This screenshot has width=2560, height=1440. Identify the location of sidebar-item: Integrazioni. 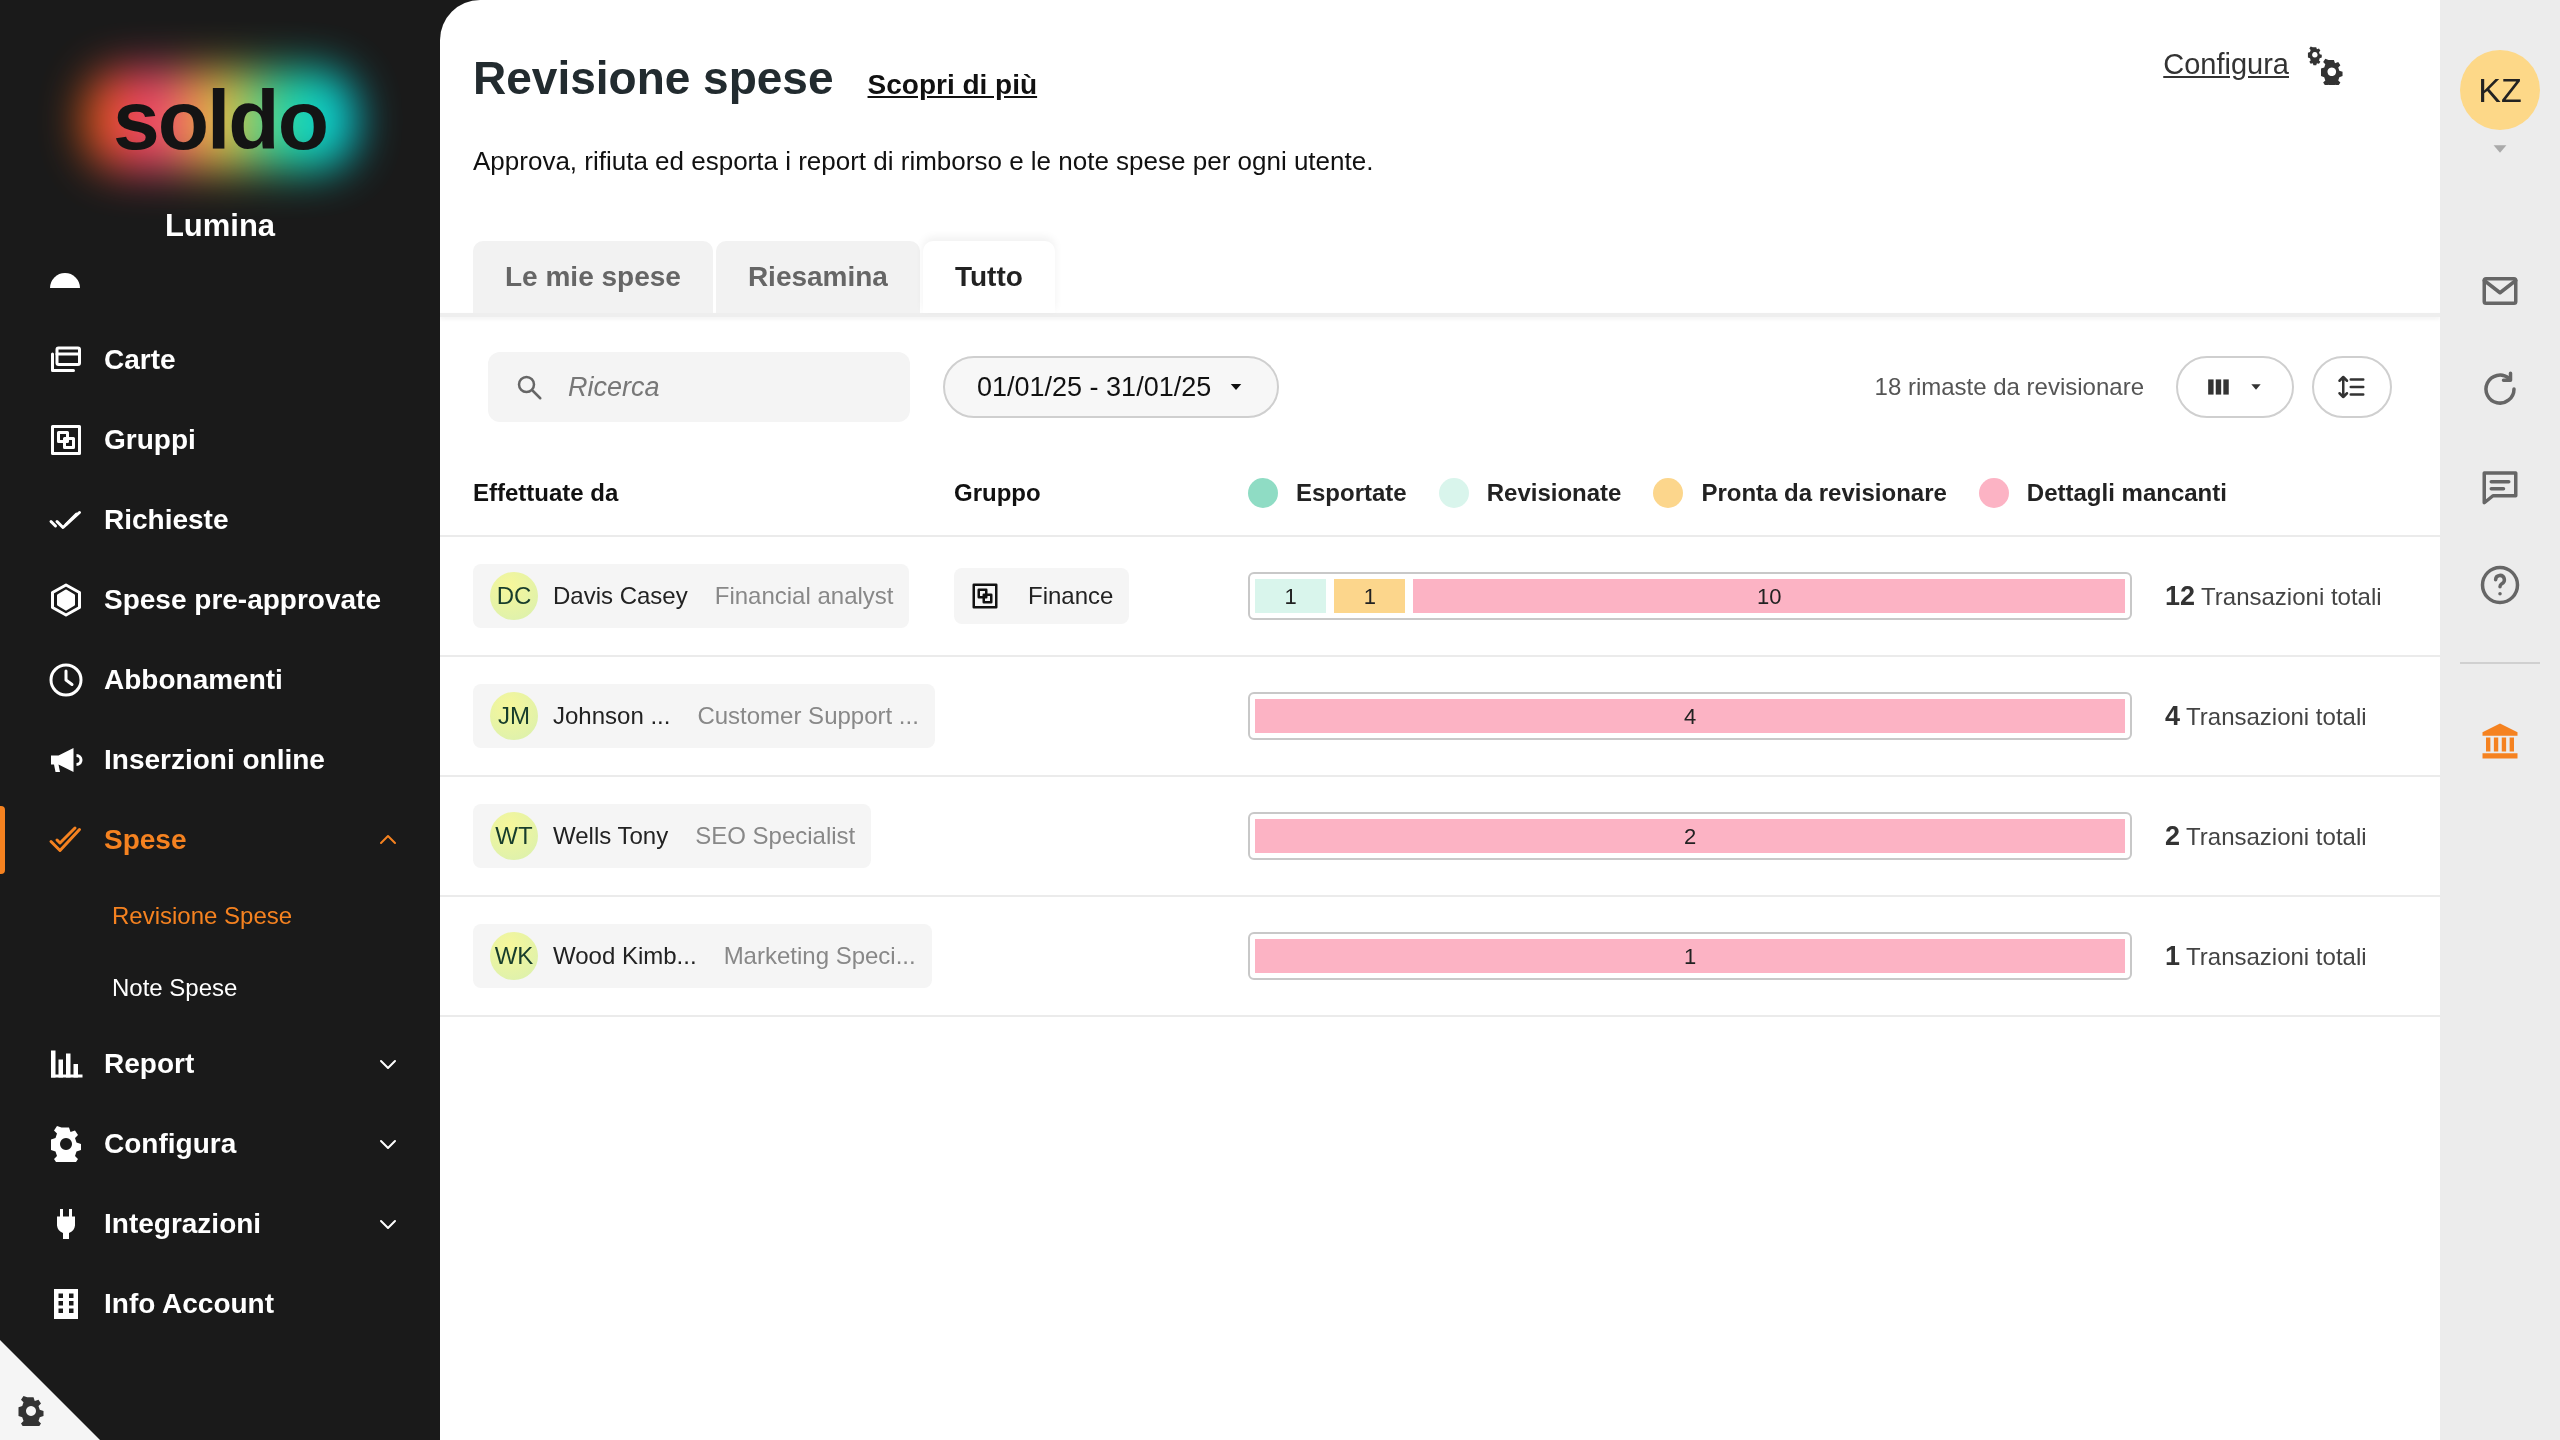
(220, 1224).